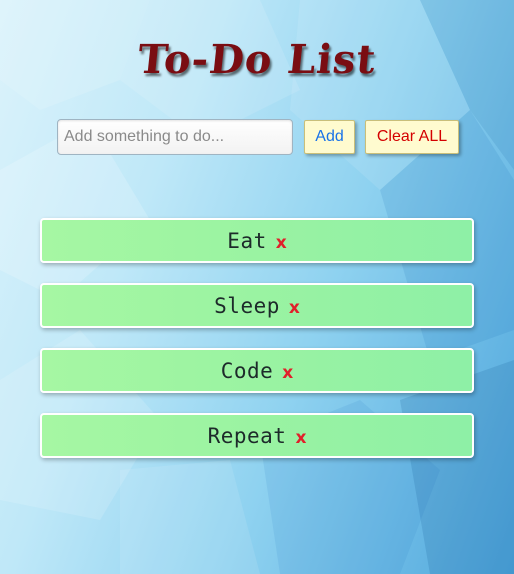  What do you see at coordinates (412, 137) in the screenshot?
I see `clear-all-button: Clear ALL` at bounding box center [412, 137].